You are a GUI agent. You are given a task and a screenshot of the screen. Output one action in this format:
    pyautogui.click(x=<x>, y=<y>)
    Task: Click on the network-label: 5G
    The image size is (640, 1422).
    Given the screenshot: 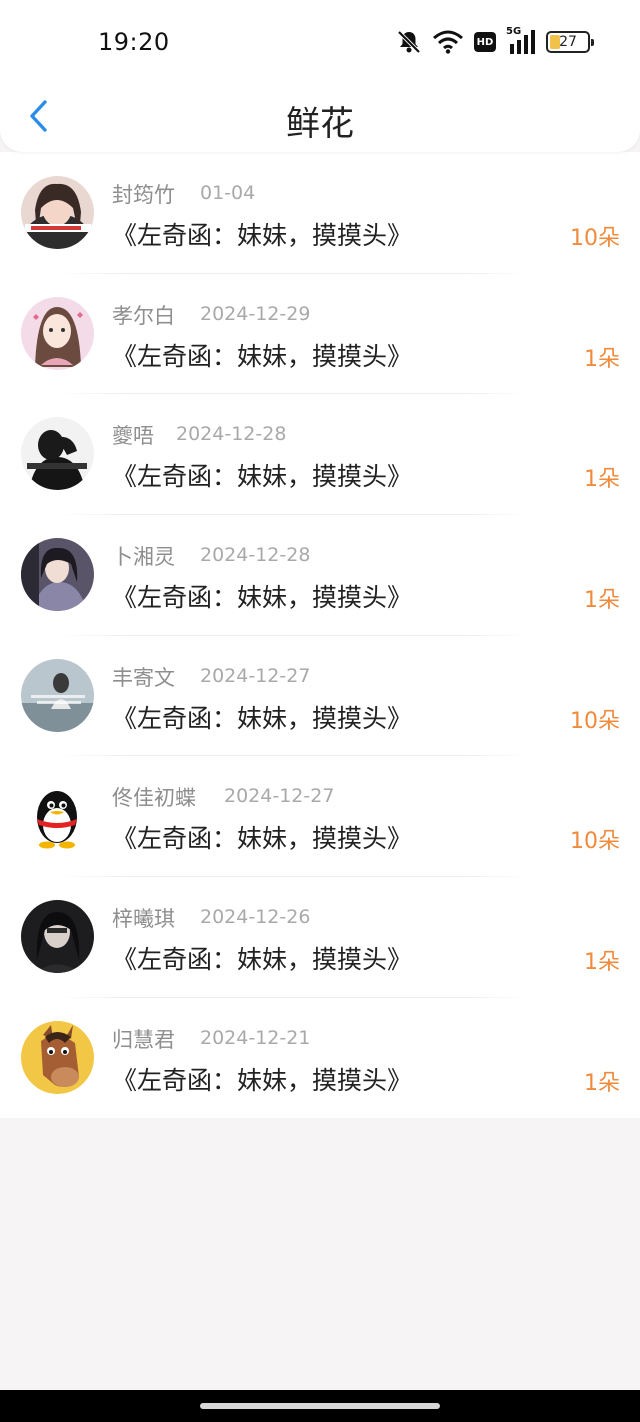 What is the action you would take?
    pyautogui.click(x=514, y=31)
    